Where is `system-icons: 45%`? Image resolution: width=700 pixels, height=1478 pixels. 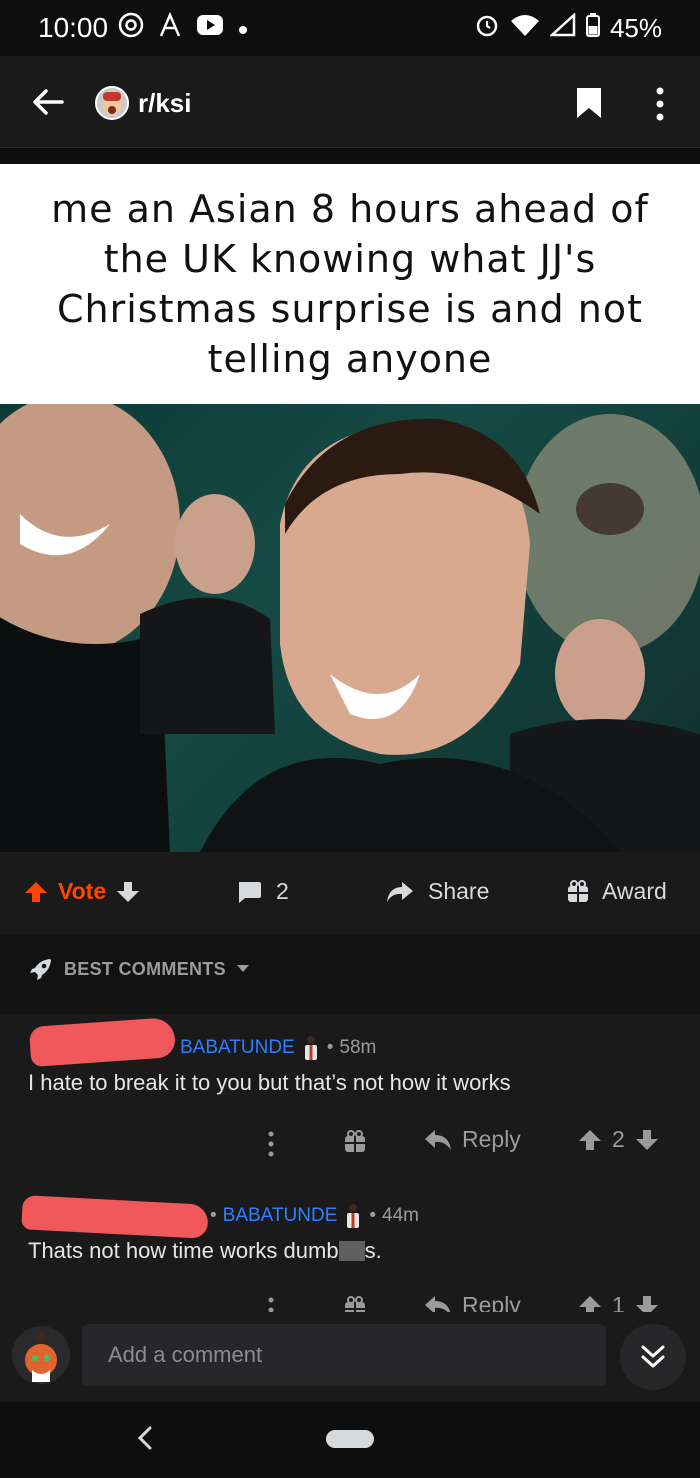
system-icons: 45% is located at coordinates (568, 28).